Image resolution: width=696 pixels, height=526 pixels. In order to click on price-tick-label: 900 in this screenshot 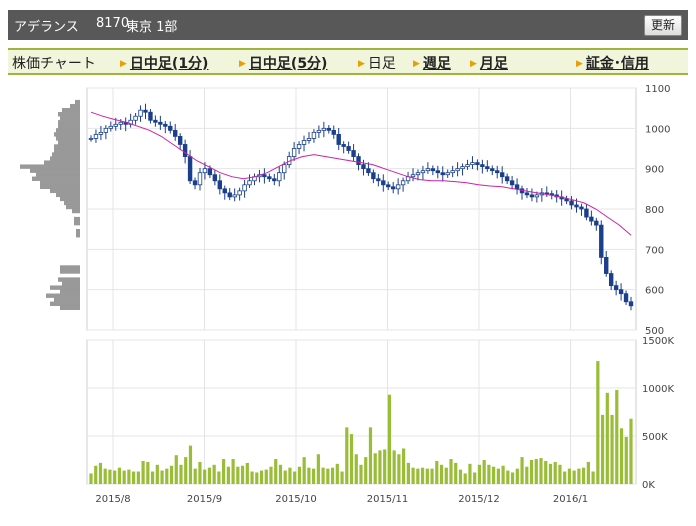, I will do `click(654, 170)`.